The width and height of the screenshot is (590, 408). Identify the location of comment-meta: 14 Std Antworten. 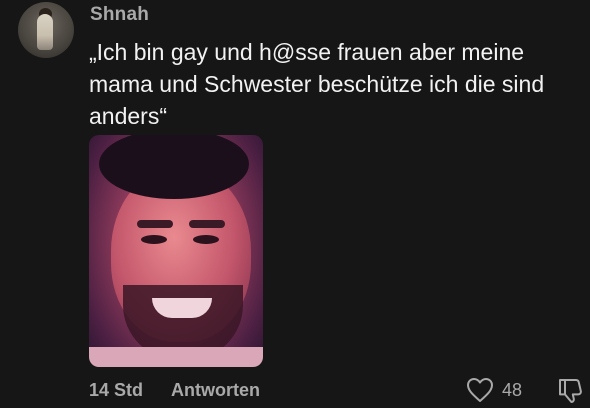
(174, 390).